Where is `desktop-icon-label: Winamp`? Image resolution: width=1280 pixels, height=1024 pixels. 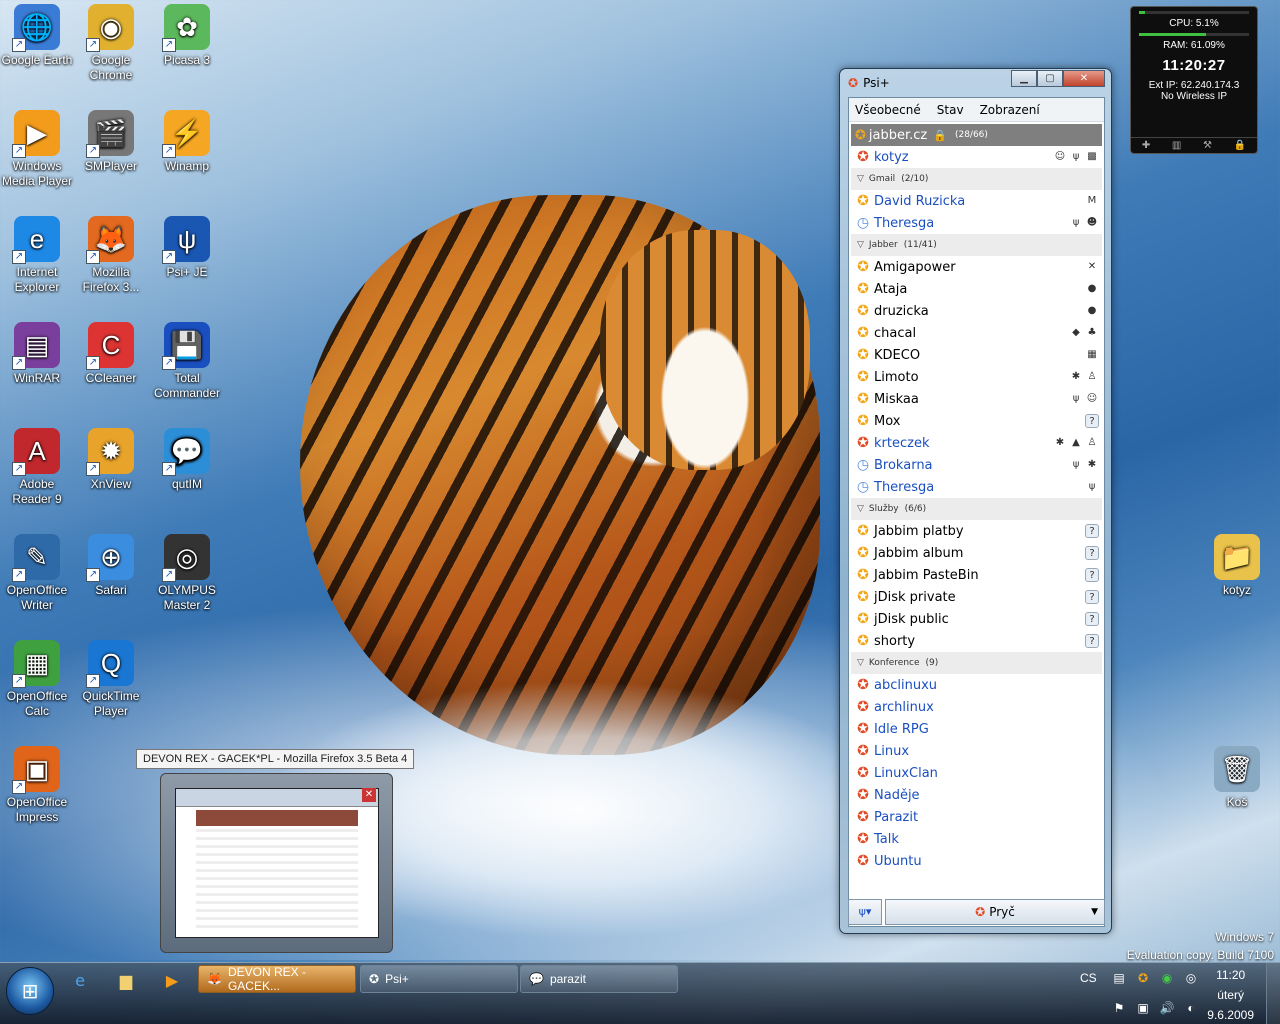
desktop-icon-label: Winamp is located at coordinates (186, 166).